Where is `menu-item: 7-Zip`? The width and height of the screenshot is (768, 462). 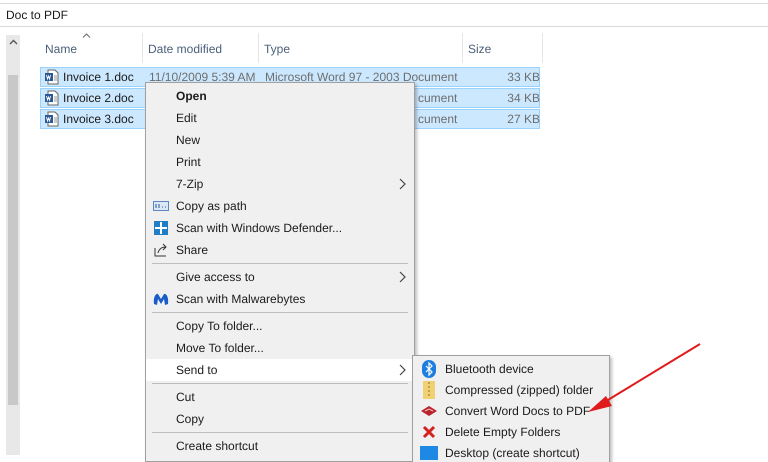
menu-item: 7-Zip is located at coordinates (280, 184).